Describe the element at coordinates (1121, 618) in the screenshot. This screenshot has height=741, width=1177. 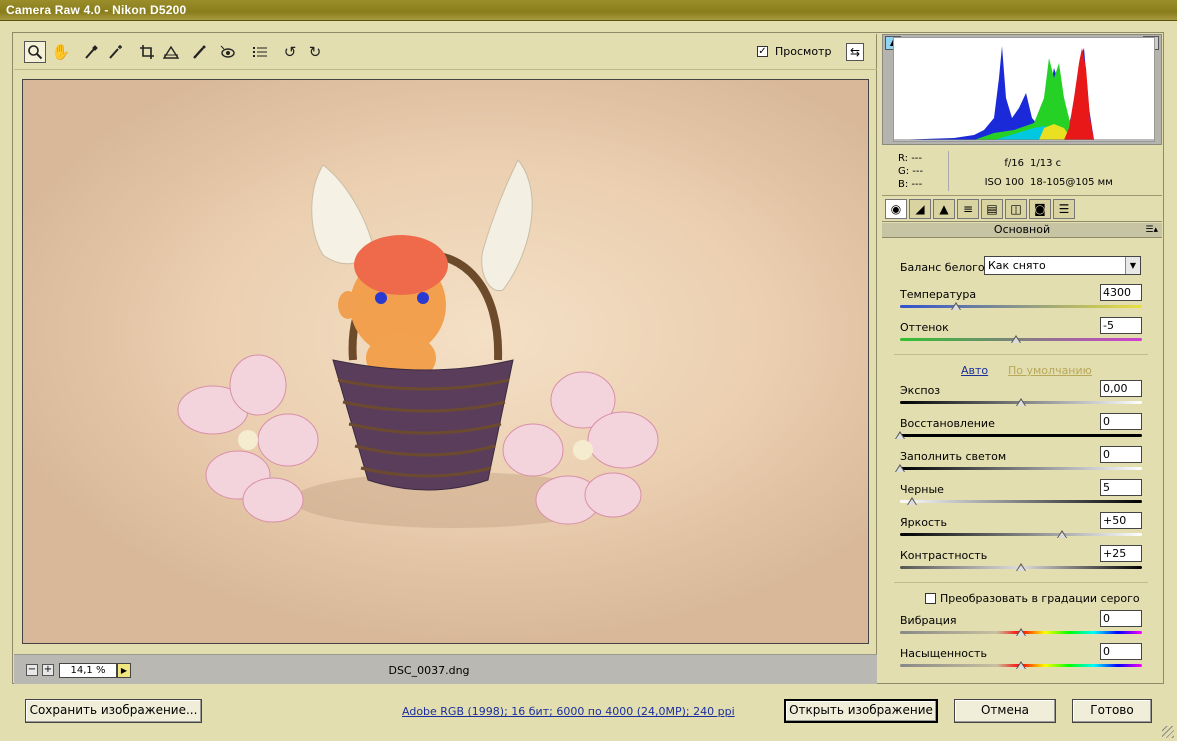
I see `vibrance-input: 0` at that location.